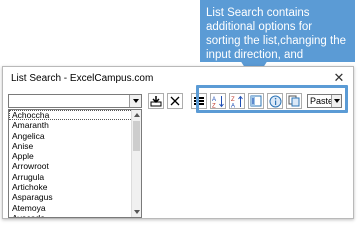 The height and width of the screenshot is (240, 358). I want to click on list-item: Artichoke, so click(71, 187).